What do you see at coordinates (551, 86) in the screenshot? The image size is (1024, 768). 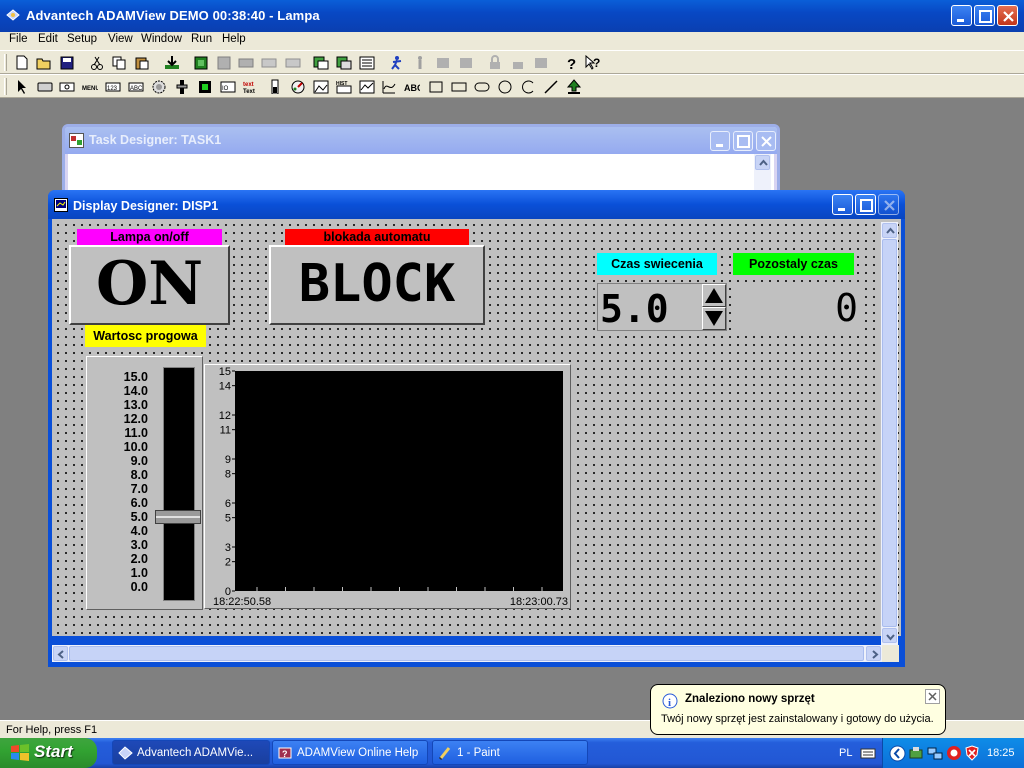 I see `line-tool-icon` at bounding box center [551, 86].